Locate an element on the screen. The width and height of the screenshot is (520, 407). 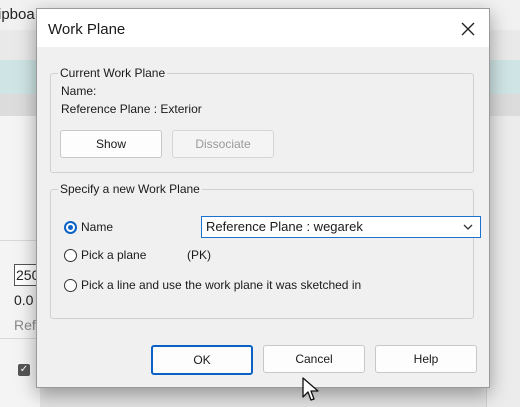
dialog-title-bar: Work Plane is located at coordinates (263, 28).